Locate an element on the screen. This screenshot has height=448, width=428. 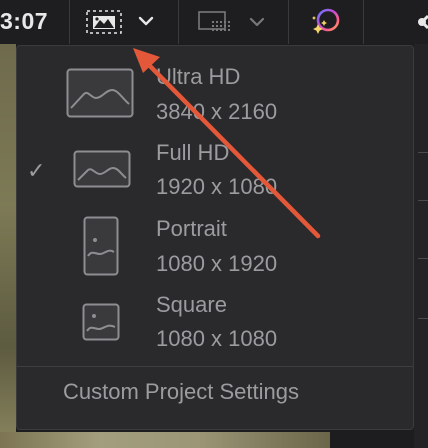
viewer-toolbar: 3:07 is located at coordinates (214, 22).